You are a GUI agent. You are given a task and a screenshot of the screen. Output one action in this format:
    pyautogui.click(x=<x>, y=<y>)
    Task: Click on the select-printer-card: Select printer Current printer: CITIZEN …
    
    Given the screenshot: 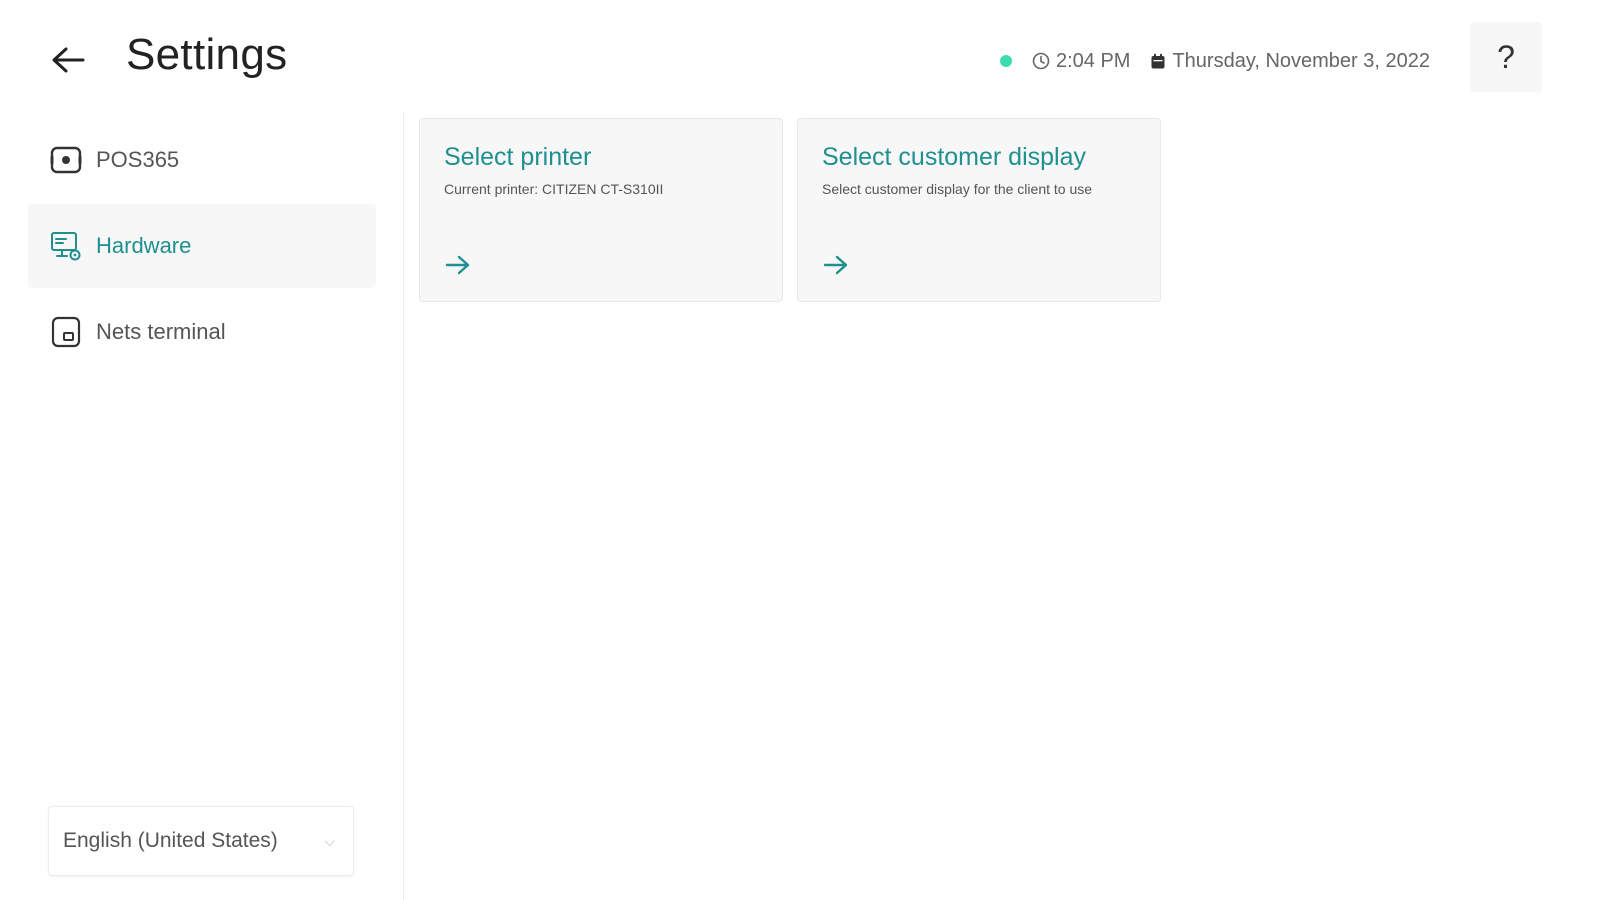 What is the action you would take?
    pyautogui.click(x=601, y=210)
    